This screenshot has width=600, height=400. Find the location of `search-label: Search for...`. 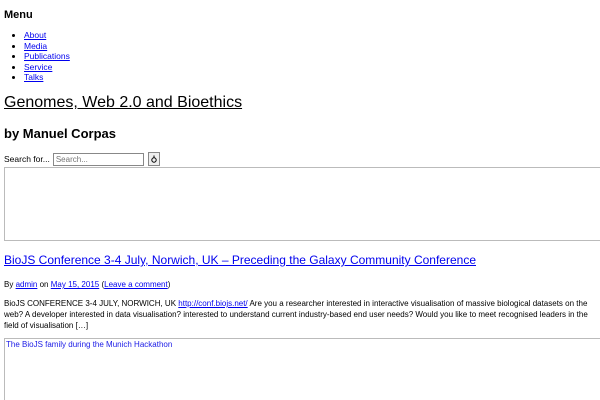

search-label: Search for... is located at coordinates (27, 159).